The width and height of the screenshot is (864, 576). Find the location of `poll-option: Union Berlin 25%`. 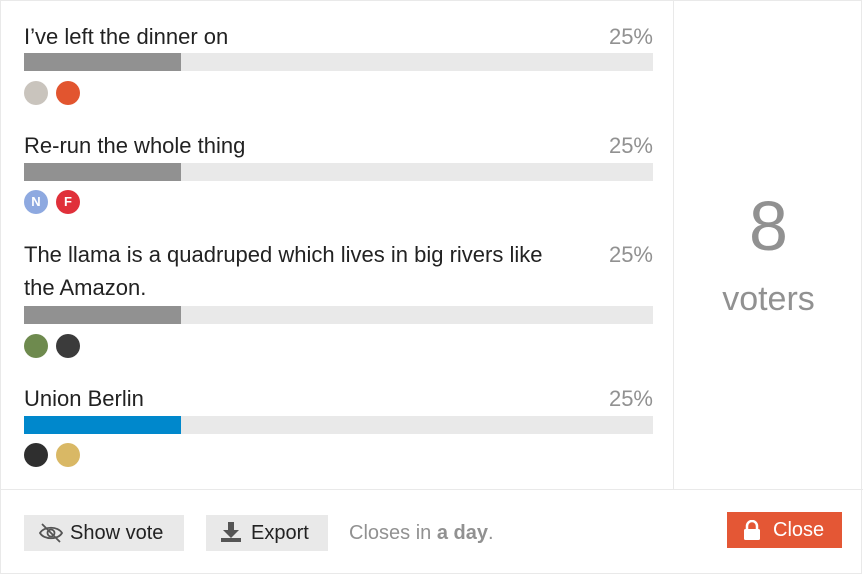

poll-option: Union Berlin 25% is located at coordinates (338, 426).